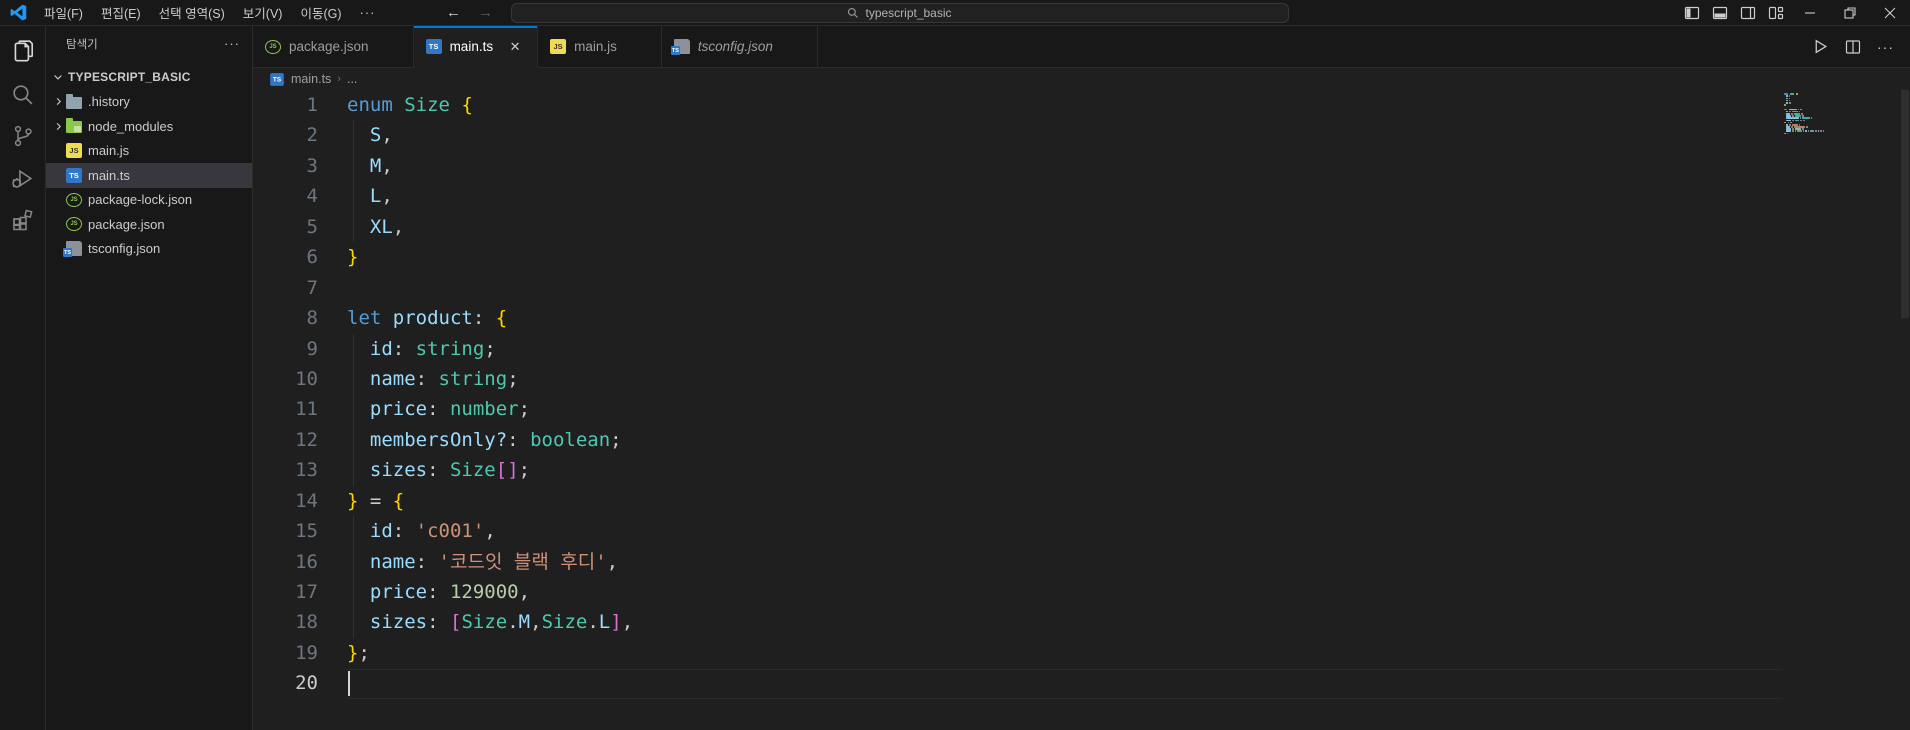 The width and height of the screenshot is (1910, 730). What do you see at coordinates (899, 12) in the screenshot?
I see `command-center-search: typescript_basic` at bounding box center [899, 12].